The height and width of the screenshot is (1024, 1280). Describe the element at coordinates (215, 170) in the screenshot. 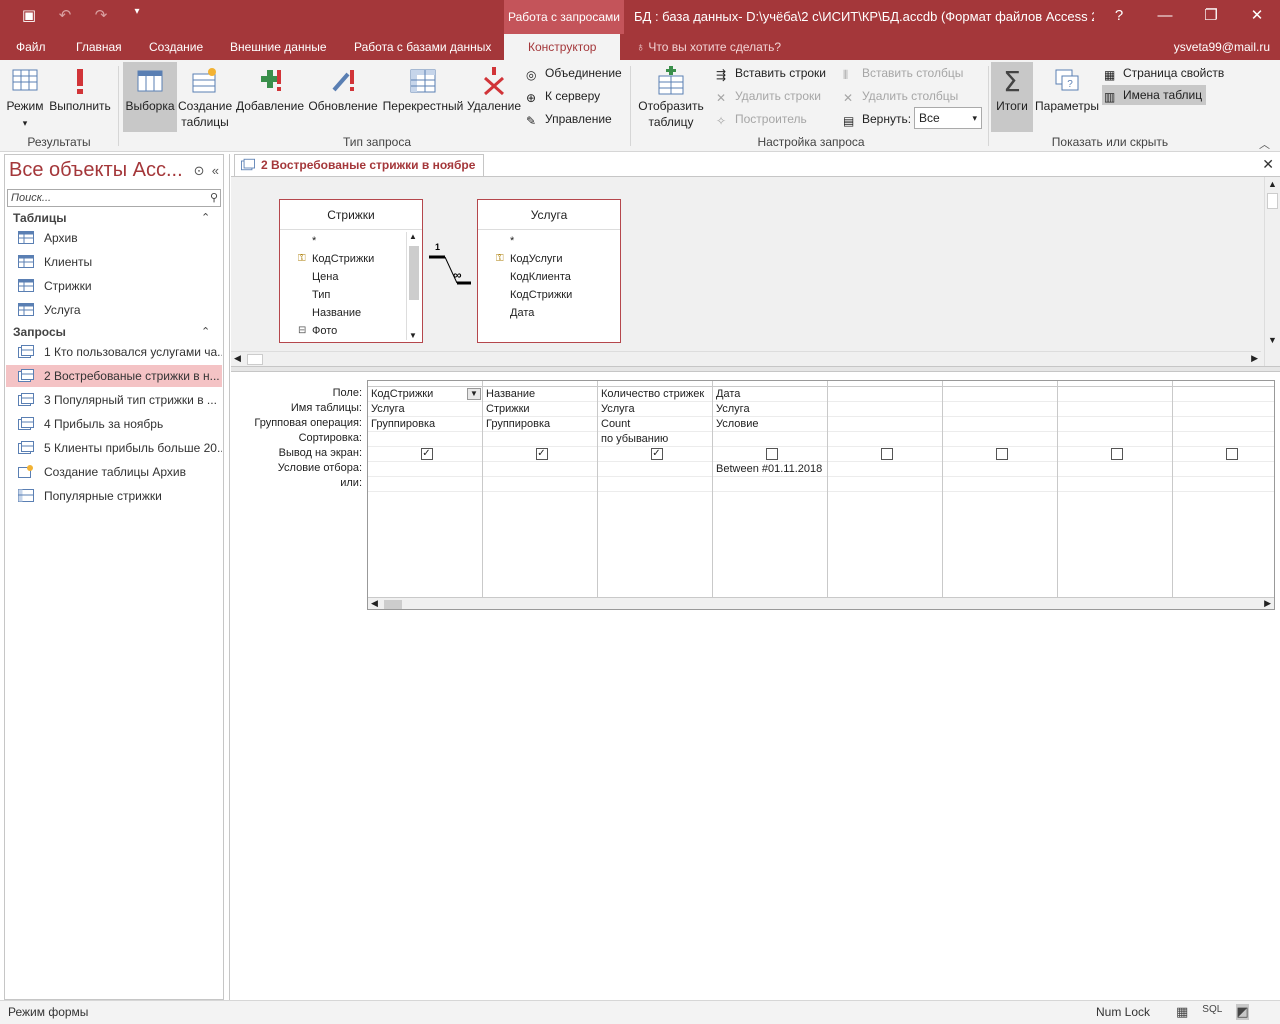

I see `nav-collapse-icon: «` at that location.